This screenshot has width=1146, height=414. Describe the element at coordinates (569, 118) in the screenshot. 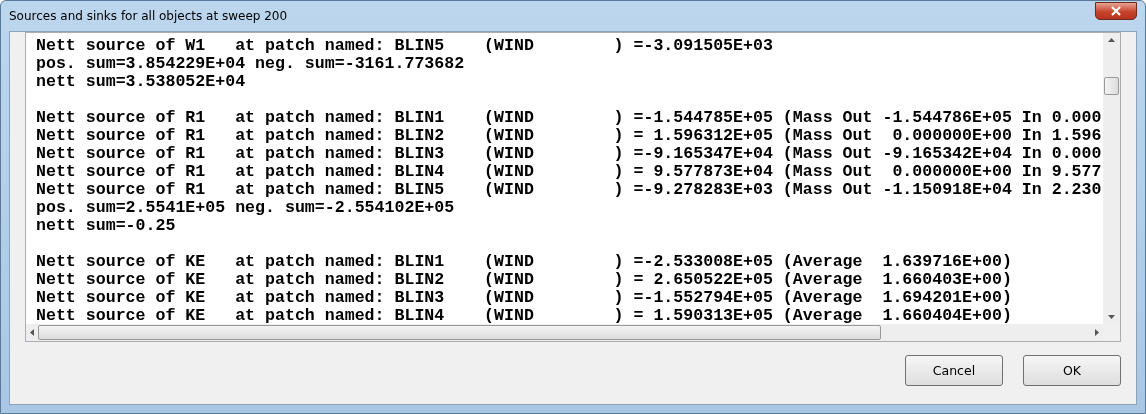

I see `output-line: Nett source of R1 at patch named: BLIN1 (WIND ) =-1.544785E+05 (Mass Out -1.544786E+05 In 0.000` at that location.